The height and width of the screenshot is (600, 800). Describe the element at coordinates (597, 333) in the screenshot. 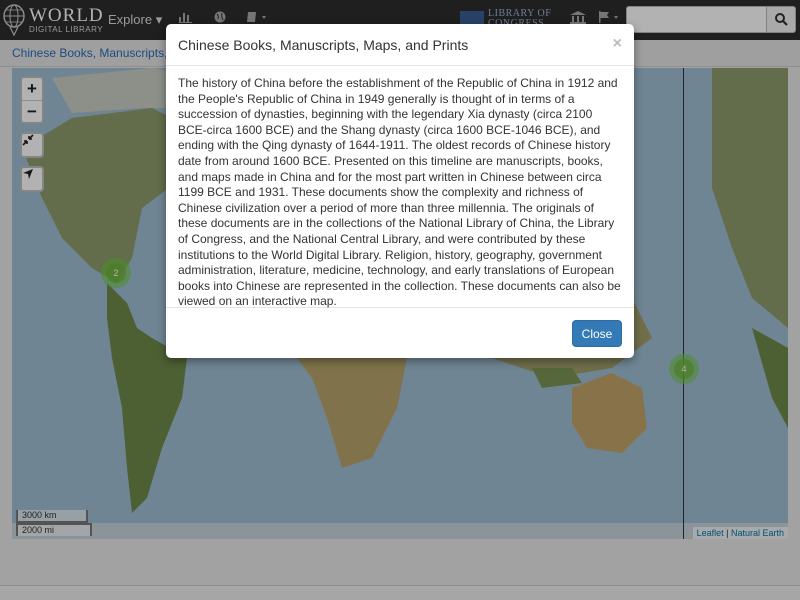

I see `close-button: Close` at that location.